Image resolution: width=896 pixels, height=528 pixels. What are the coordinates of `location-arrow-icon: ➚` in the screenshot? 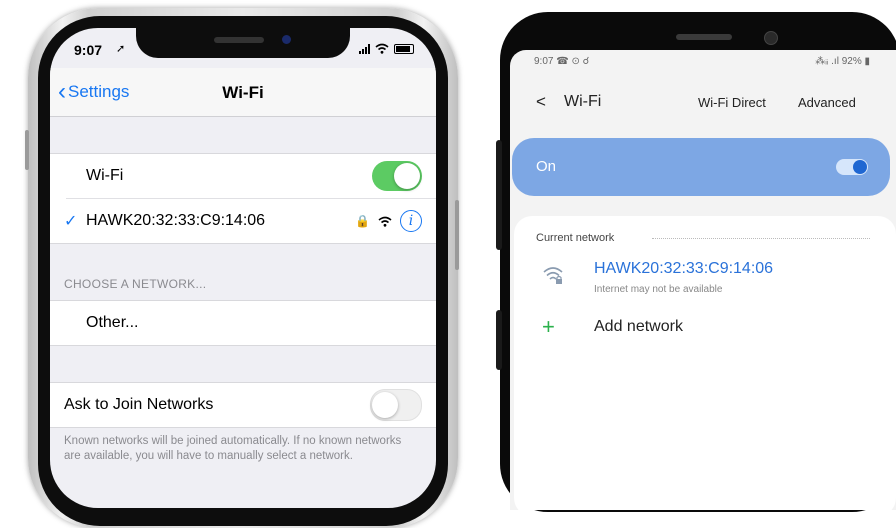 It's located at (121, 49).